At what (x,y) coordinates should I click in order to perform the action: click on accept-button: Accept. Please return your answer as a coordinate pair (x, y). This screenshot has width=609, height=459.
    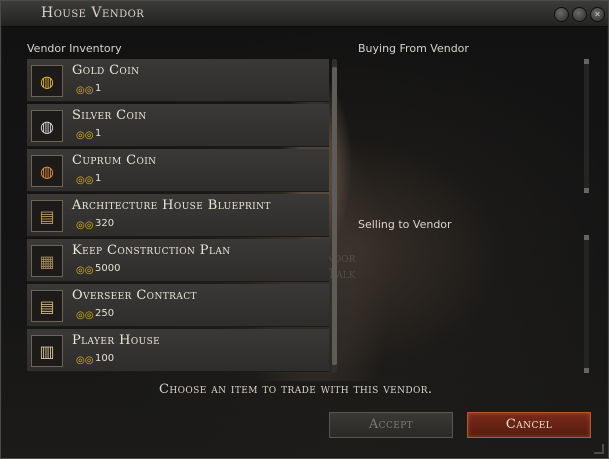
    Looking at the image, I should click on (391, 425).